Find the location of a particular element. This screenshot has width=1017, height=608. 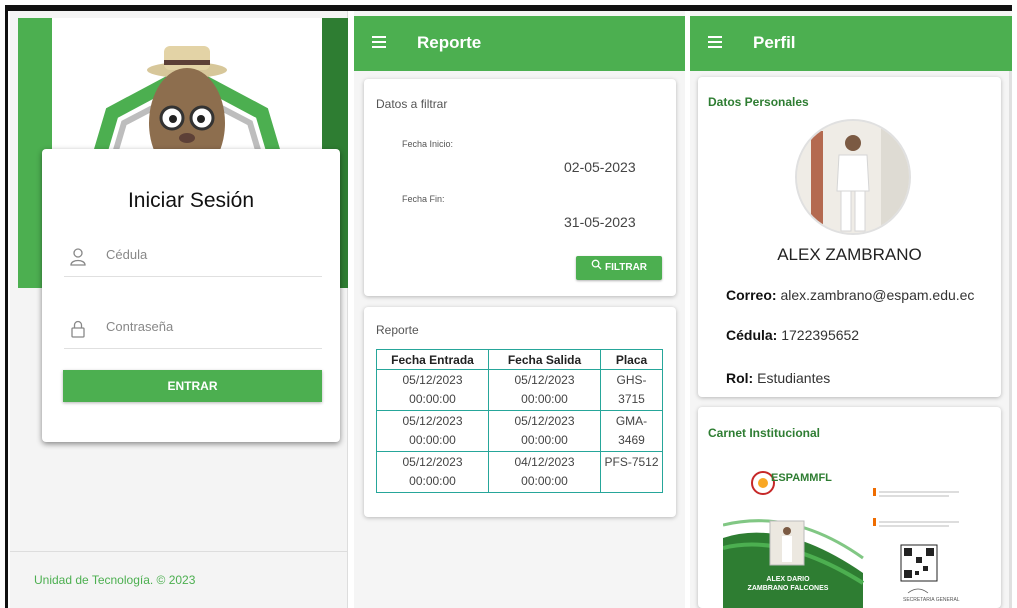

report-appbar: Reporte is located at coordinates (519, 43).